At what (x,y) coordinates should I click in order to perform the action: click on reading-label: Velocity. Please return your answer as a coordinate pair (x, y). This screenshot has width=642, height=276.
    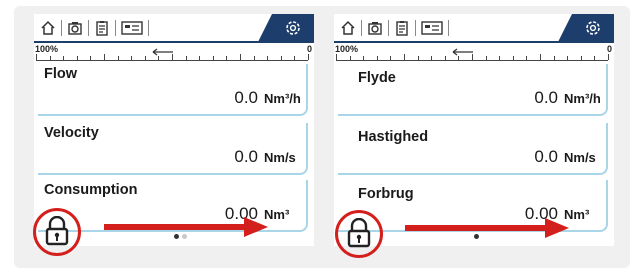
    Looking at the image, I should click on (71, 133).